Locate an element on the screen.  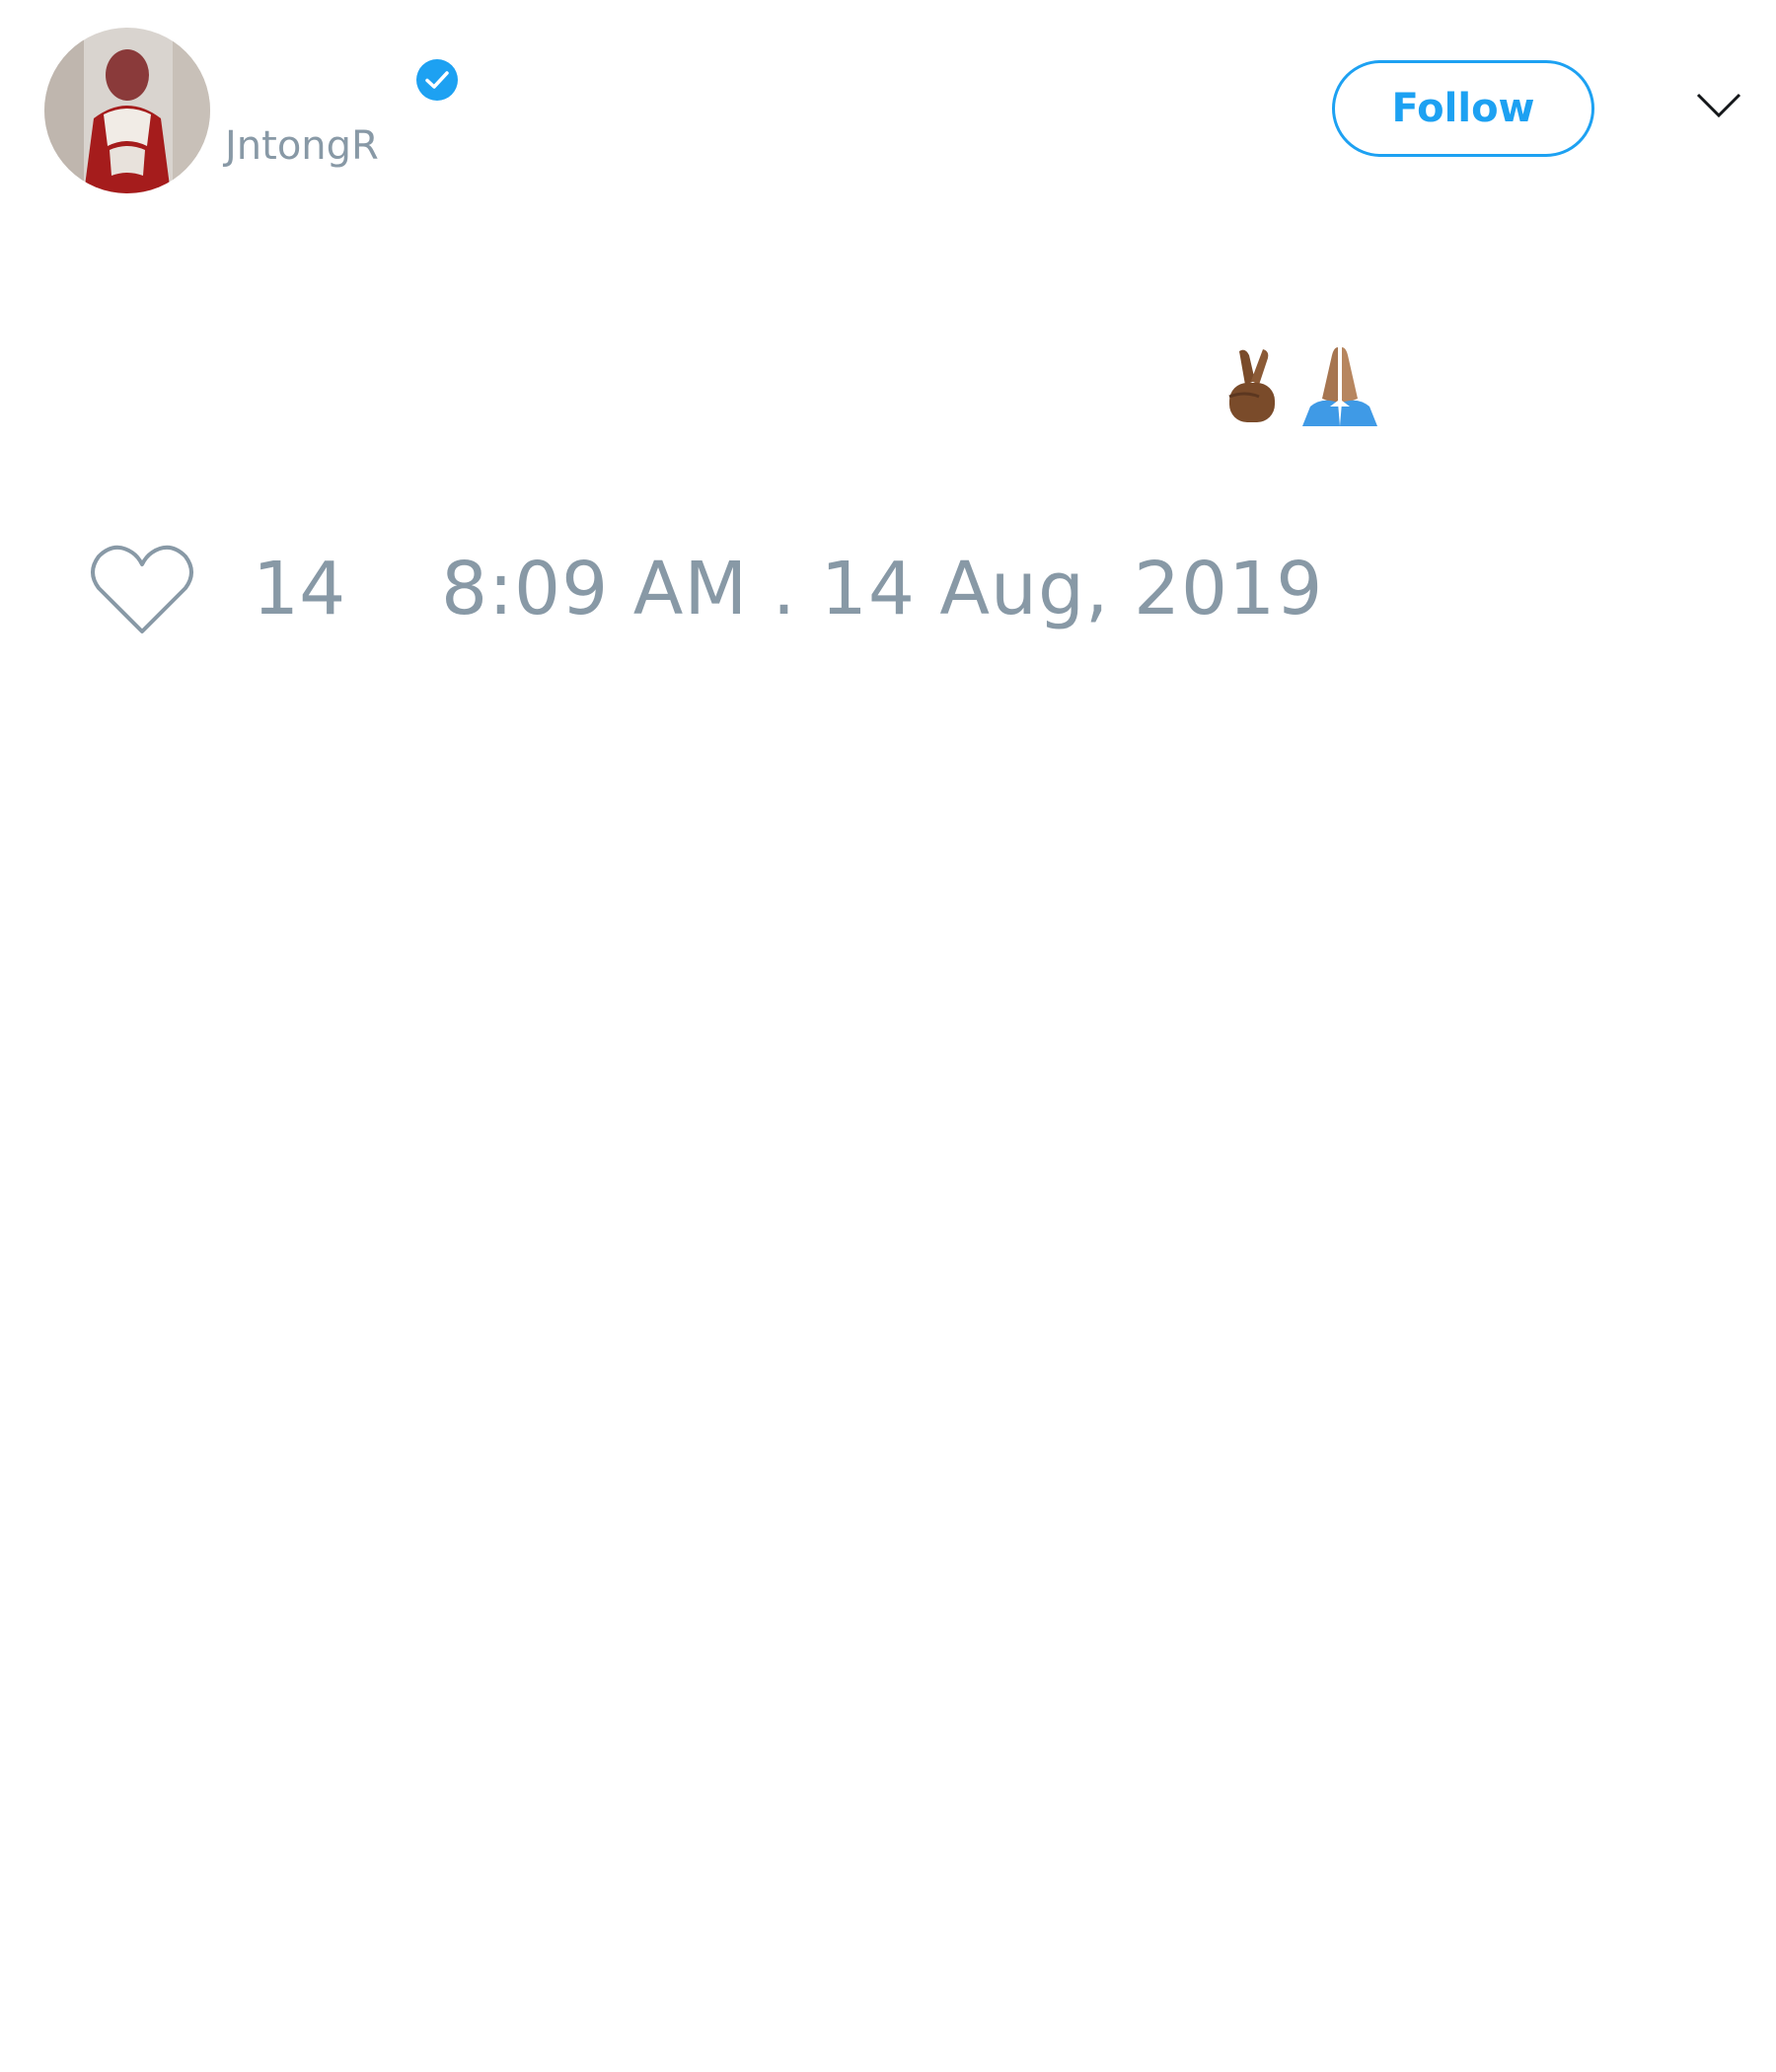
verified-badge-icon is located at coordinates (437, 80).